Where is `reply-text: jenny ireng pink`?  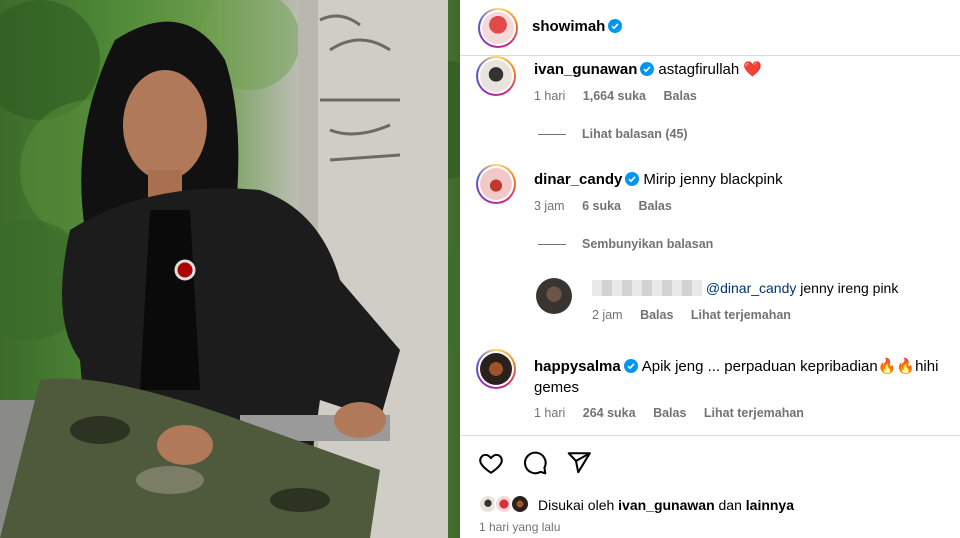
reply-text: jenny ireng pink is located at coordinates (849, 288).